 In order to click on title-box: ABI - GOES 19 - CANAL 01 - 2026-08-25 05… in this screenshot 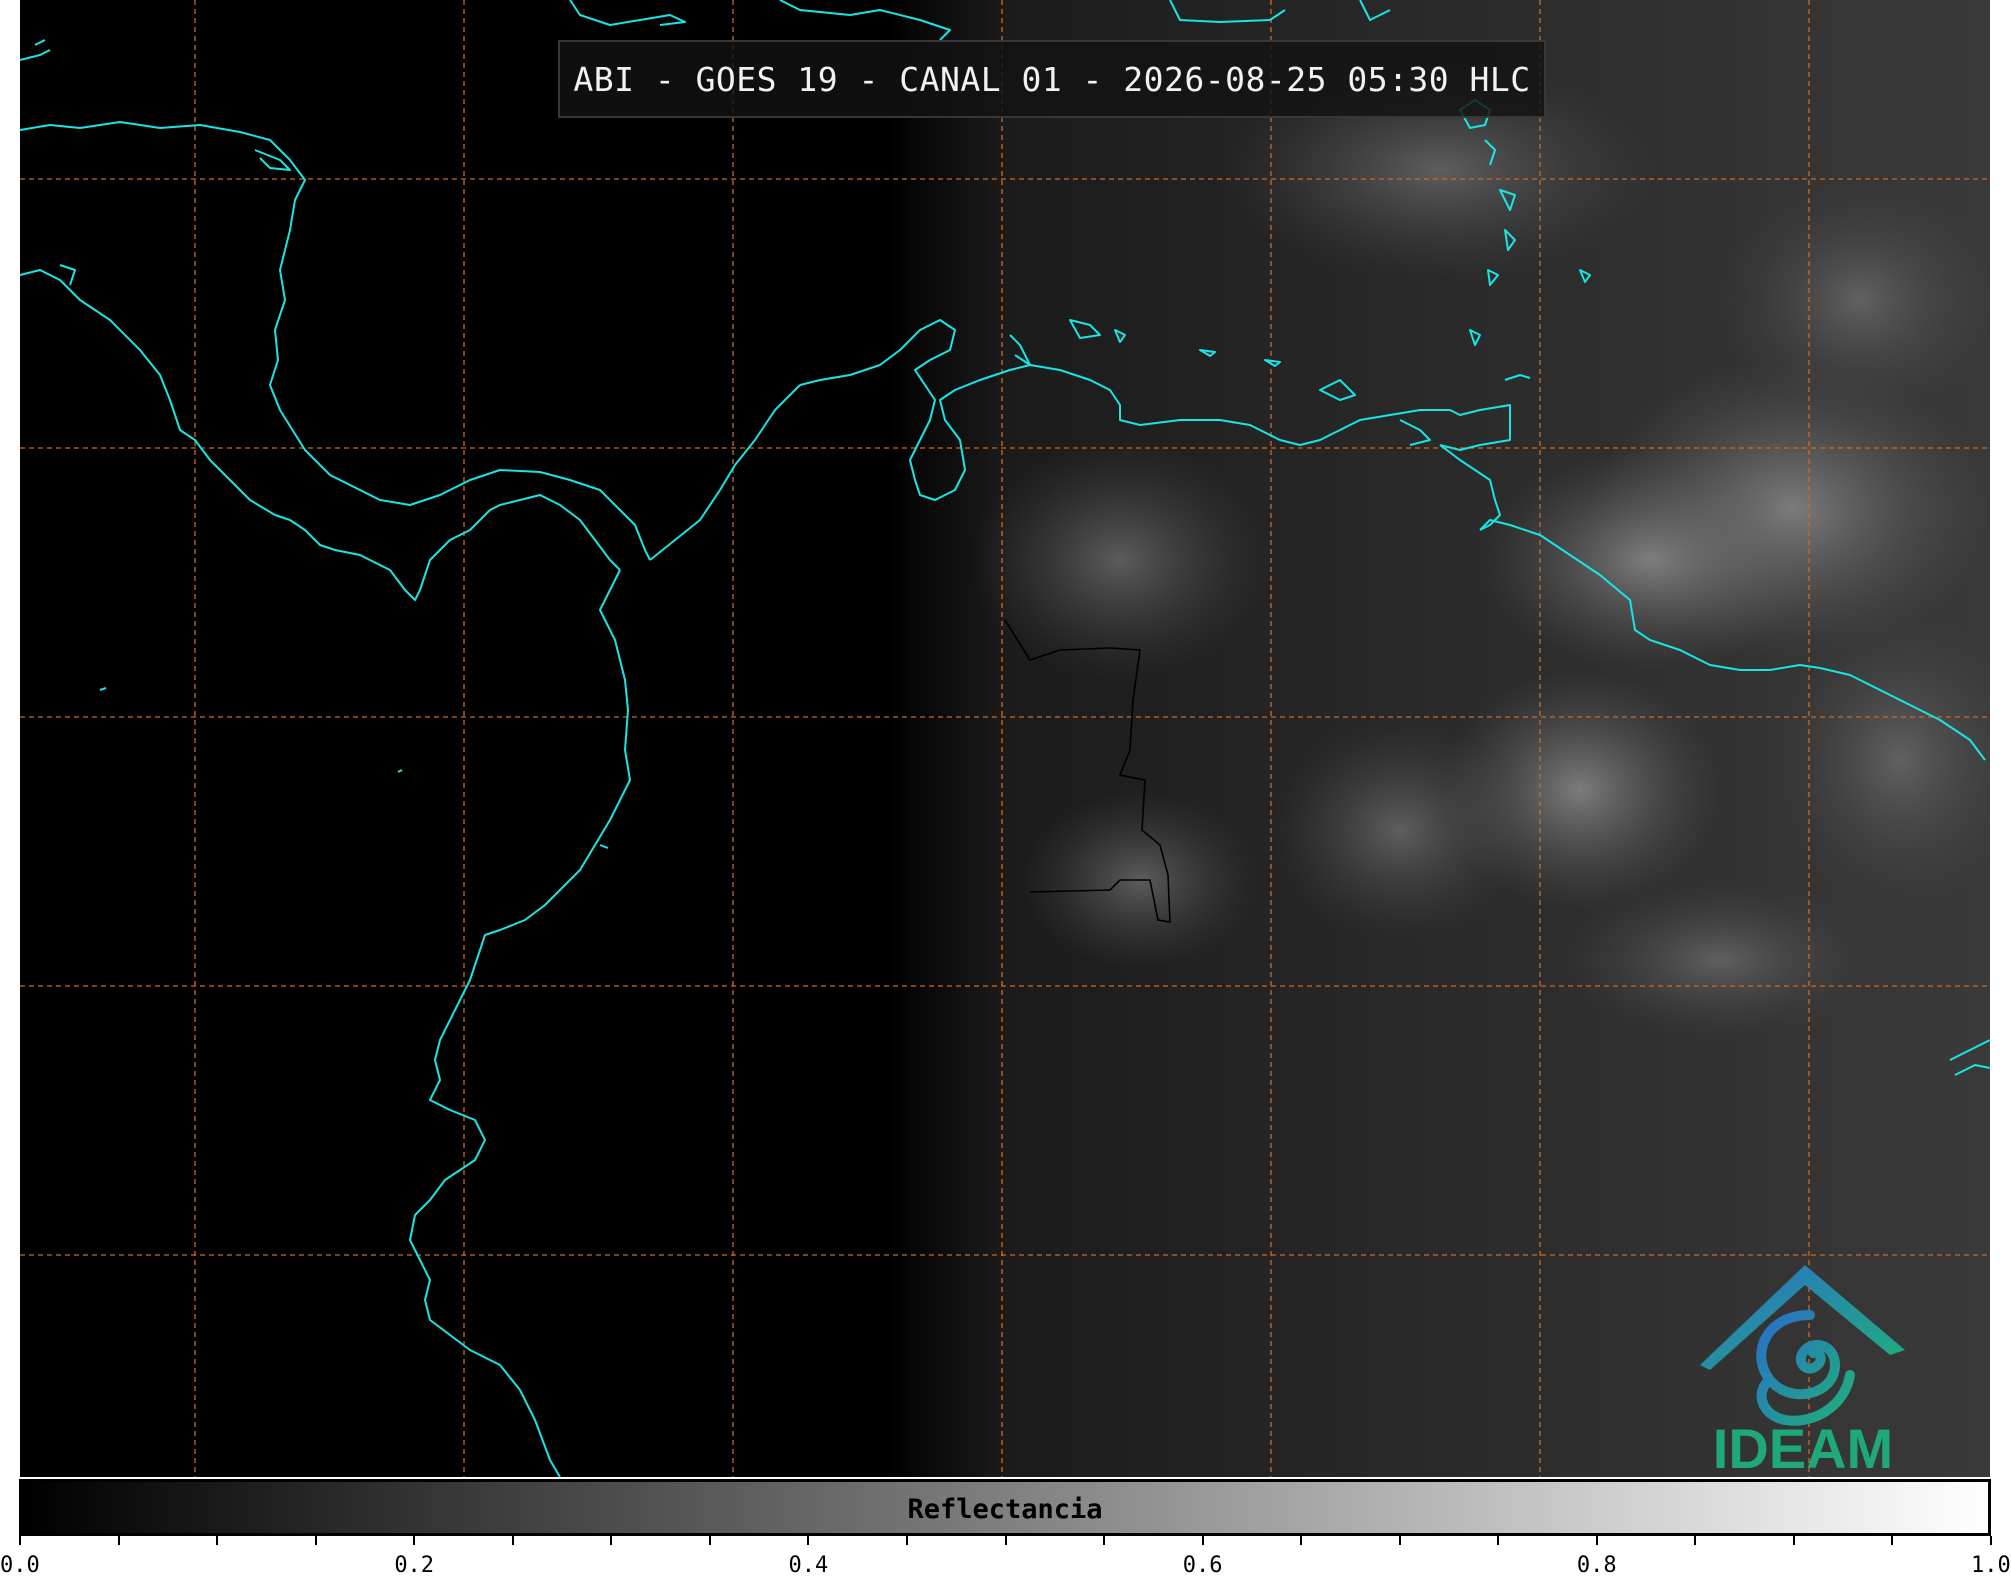, I will do `click(1052, 79)`.